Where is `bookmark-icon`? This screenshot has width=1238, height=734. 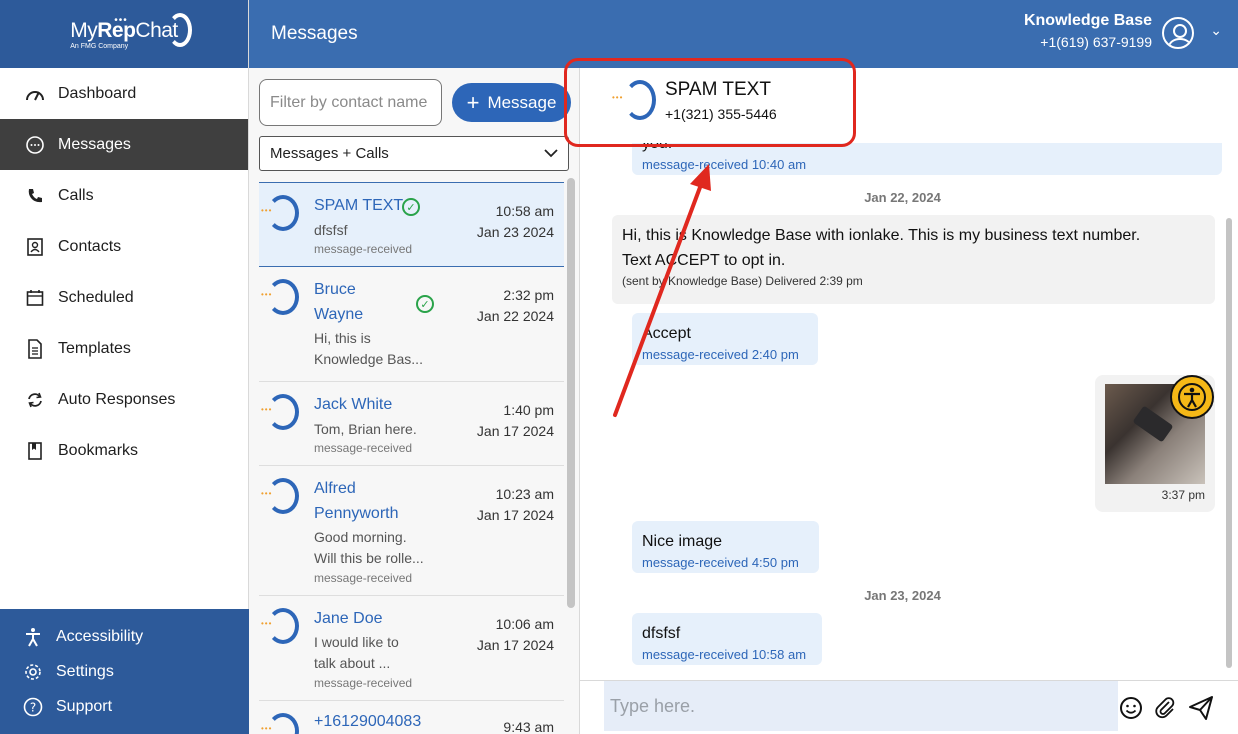
bookmark-icon is located at coordinates (35, 451).